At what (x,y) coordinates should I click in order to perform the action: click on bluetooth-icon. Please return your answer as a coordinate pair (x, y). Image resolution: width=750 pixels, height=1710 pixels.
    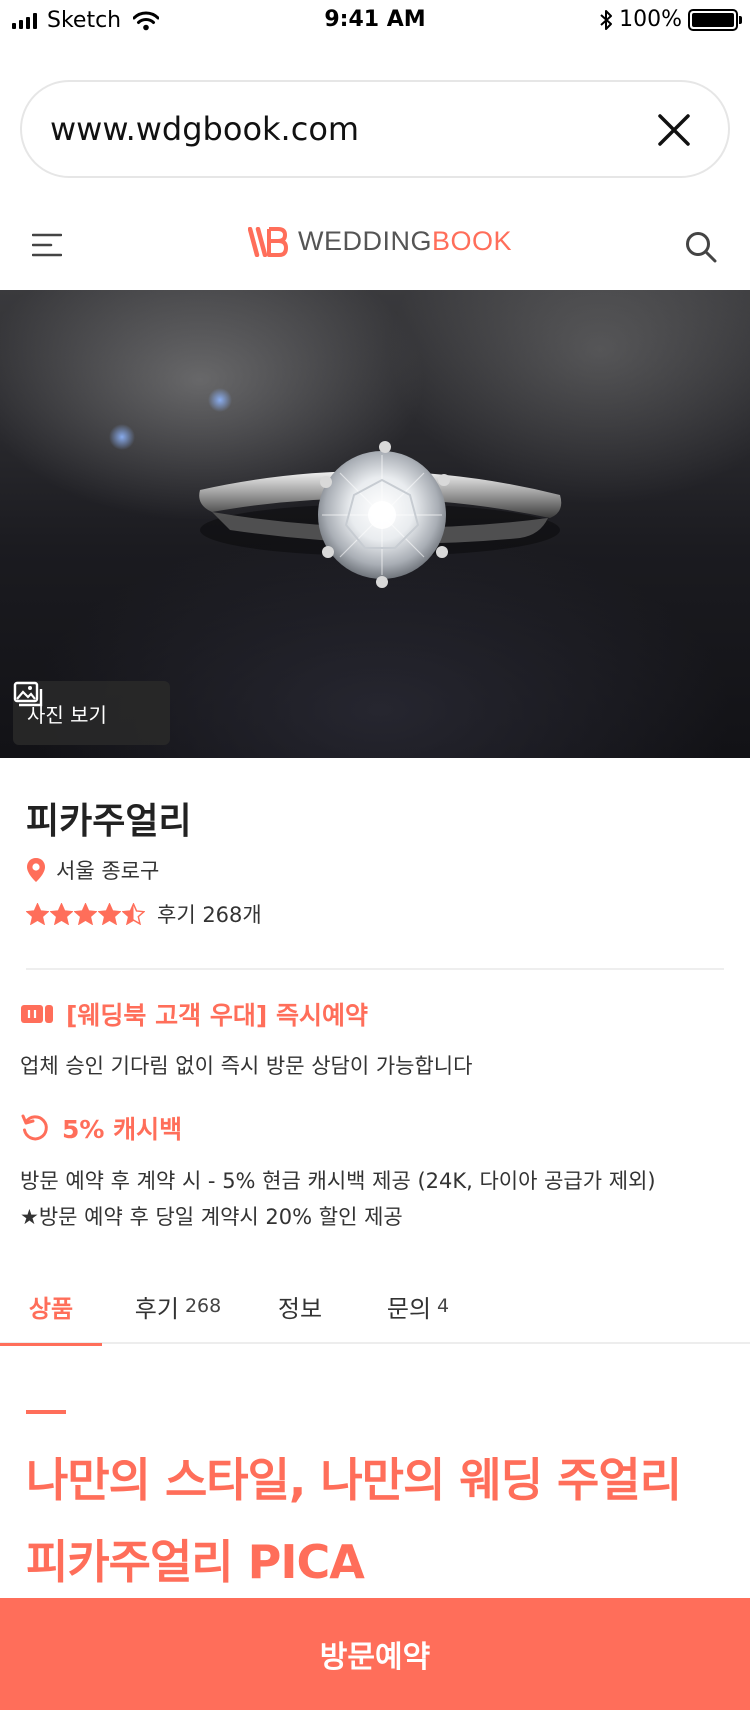
    Looking at the image, I should click on (606, 19).